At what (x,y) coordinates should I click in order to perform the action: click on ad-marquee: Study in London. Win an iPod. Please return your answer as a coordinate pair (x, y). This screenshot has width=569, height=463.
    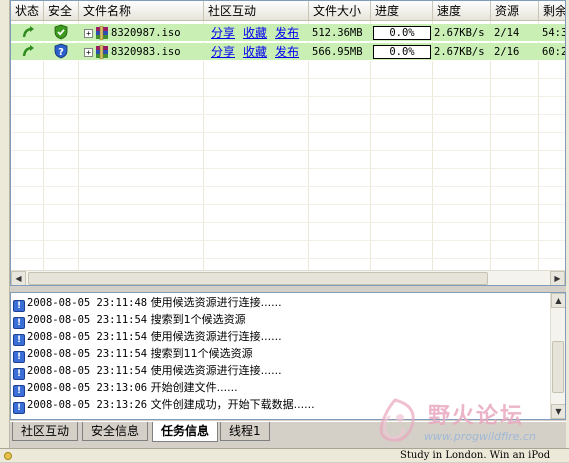
    Looking at the image, I should click on (475, 456).